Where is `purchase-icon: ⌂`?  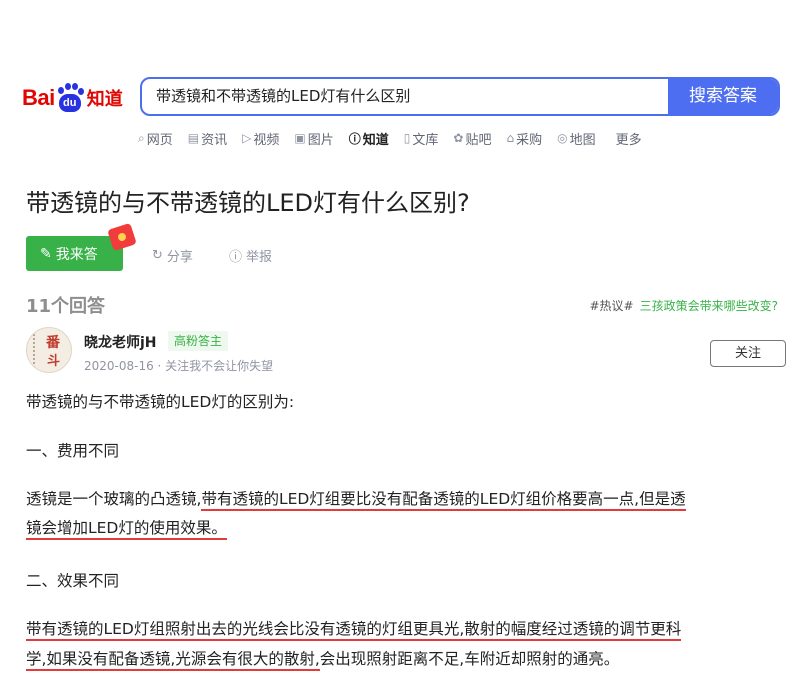
purchase-icon: ⌂ is located at coordinates (510, 138).